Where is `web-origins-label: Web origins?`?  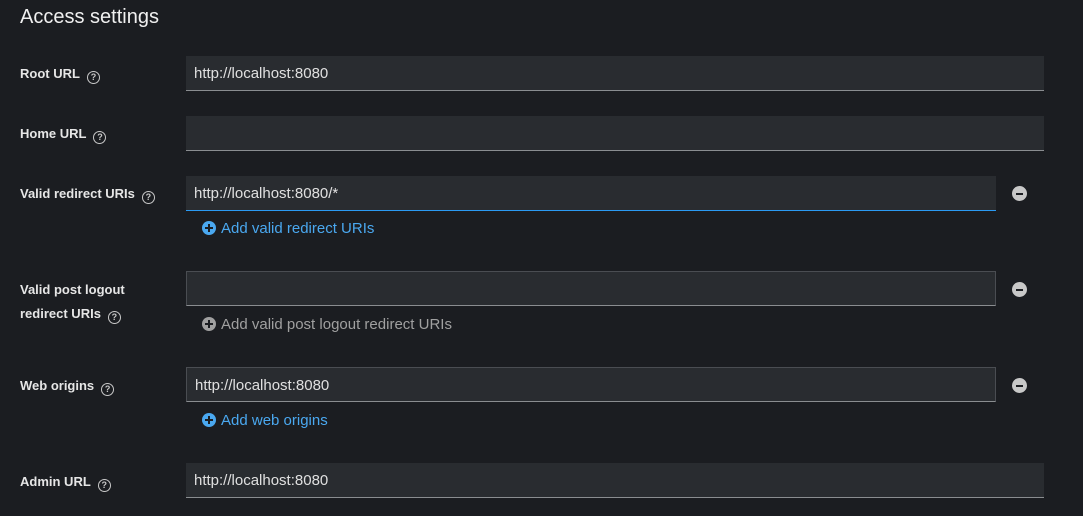
web-origins-label: Web origins? is located at coordinates (67, 386).